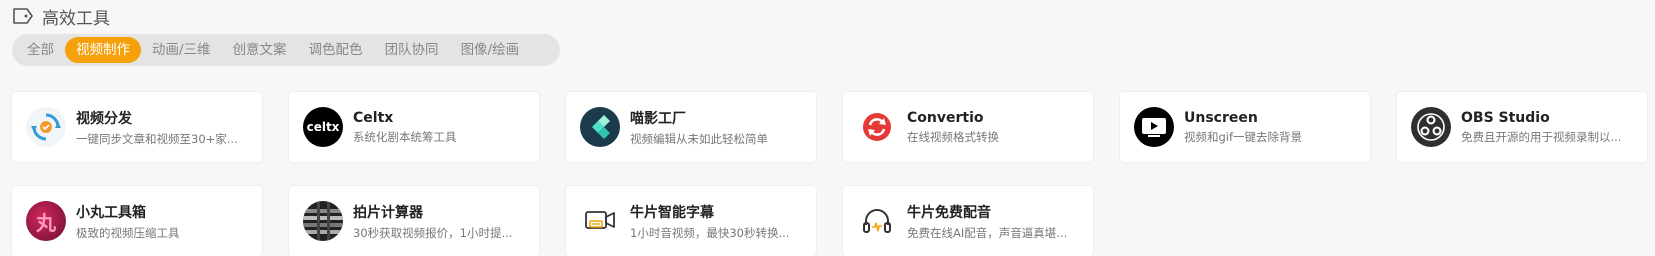 The height and width of the screenshot is (256, 1655). I want to click on tool-card-convertio: Convertio 在线视频格式转换, so click(968, 127).